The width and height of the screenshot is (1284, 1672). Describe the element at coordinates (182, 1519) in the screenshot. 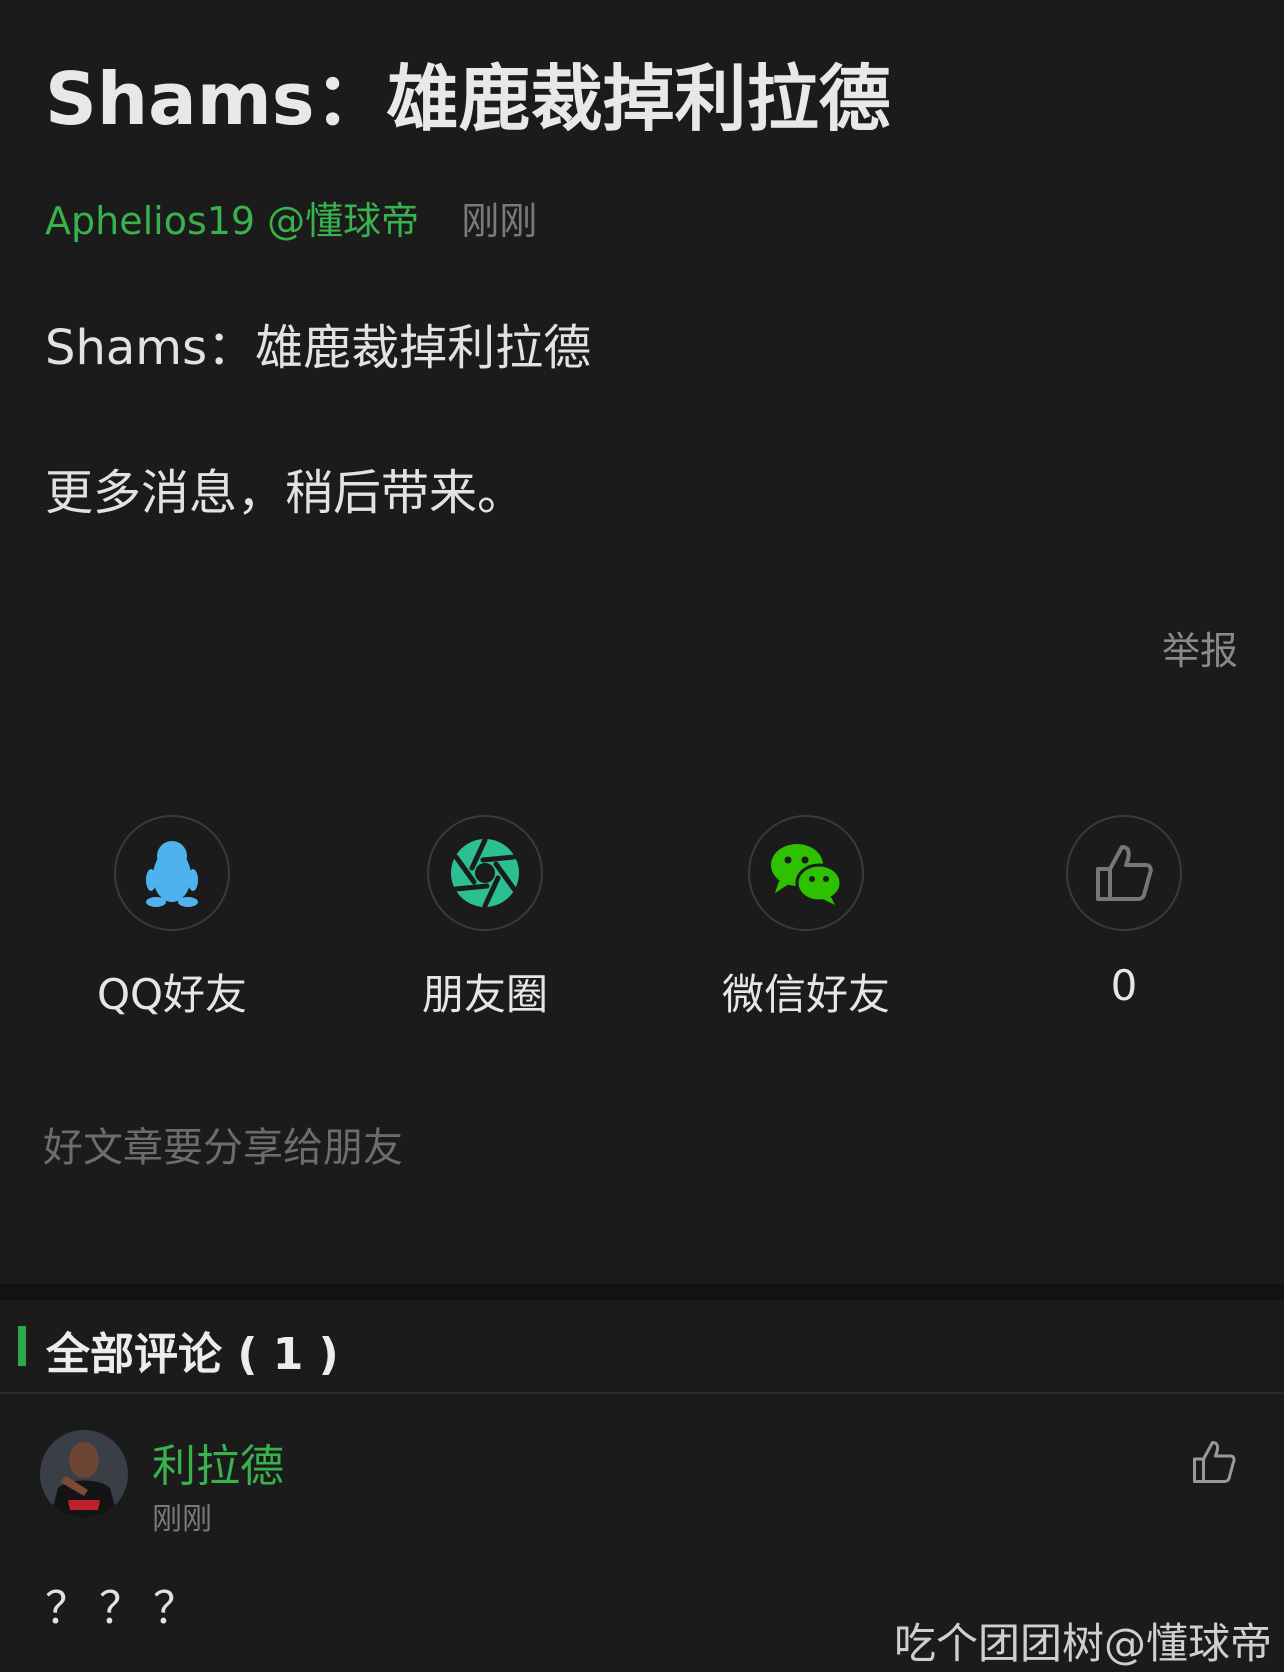

I see `comment-time: 刚刚` at that location.